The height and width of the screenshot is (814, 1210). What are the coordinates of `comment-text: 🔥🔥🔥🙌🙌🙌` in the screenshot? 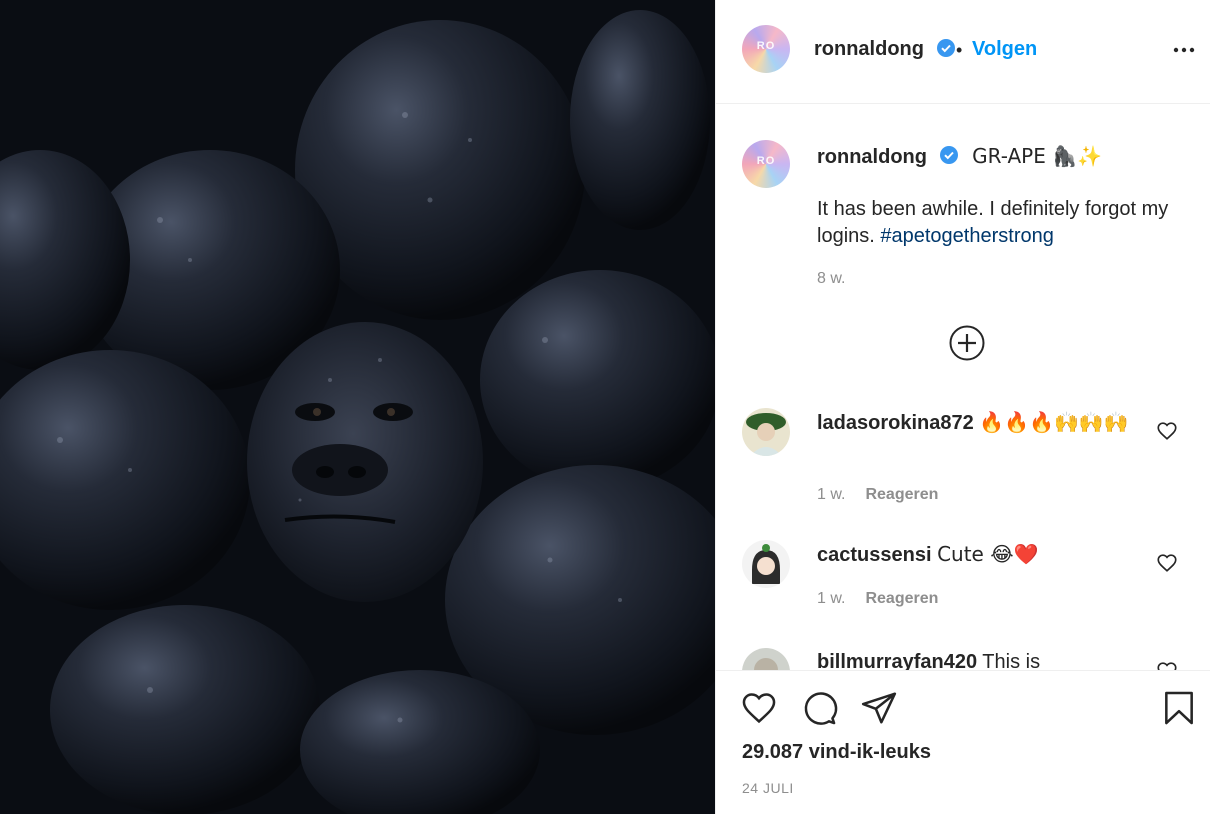 It's located at (1054, 422).